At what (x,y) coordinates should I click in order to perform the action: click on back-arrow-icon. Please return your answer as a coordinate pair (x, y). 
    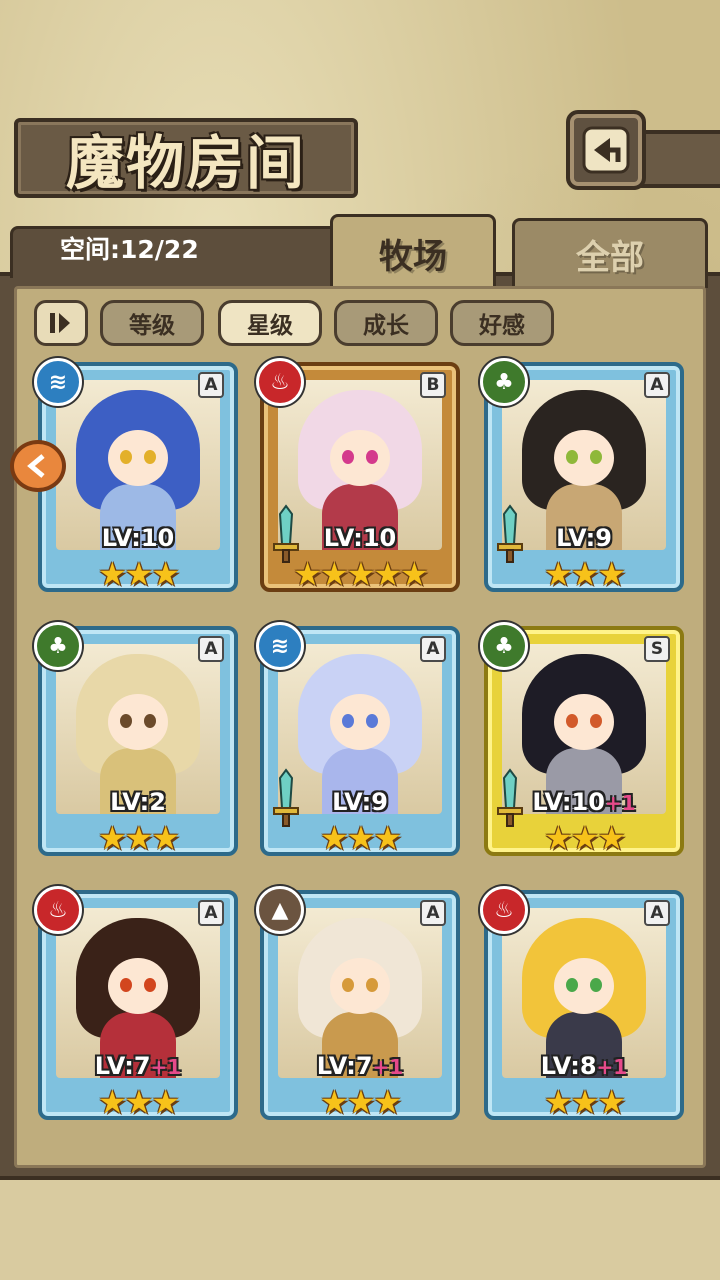
    Looking at the image, I should click on (606, 150).